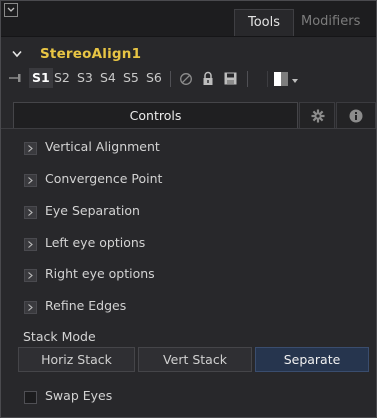  I want to click on tab-settings, so click(317, 115).